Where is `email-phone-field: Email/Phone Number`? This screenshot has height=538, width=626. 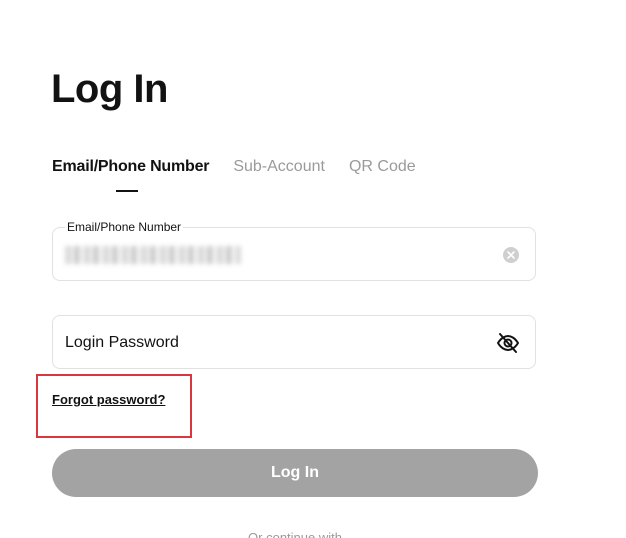 email-phone-field: Email/Phone Number is located at coordinates (294, 250).